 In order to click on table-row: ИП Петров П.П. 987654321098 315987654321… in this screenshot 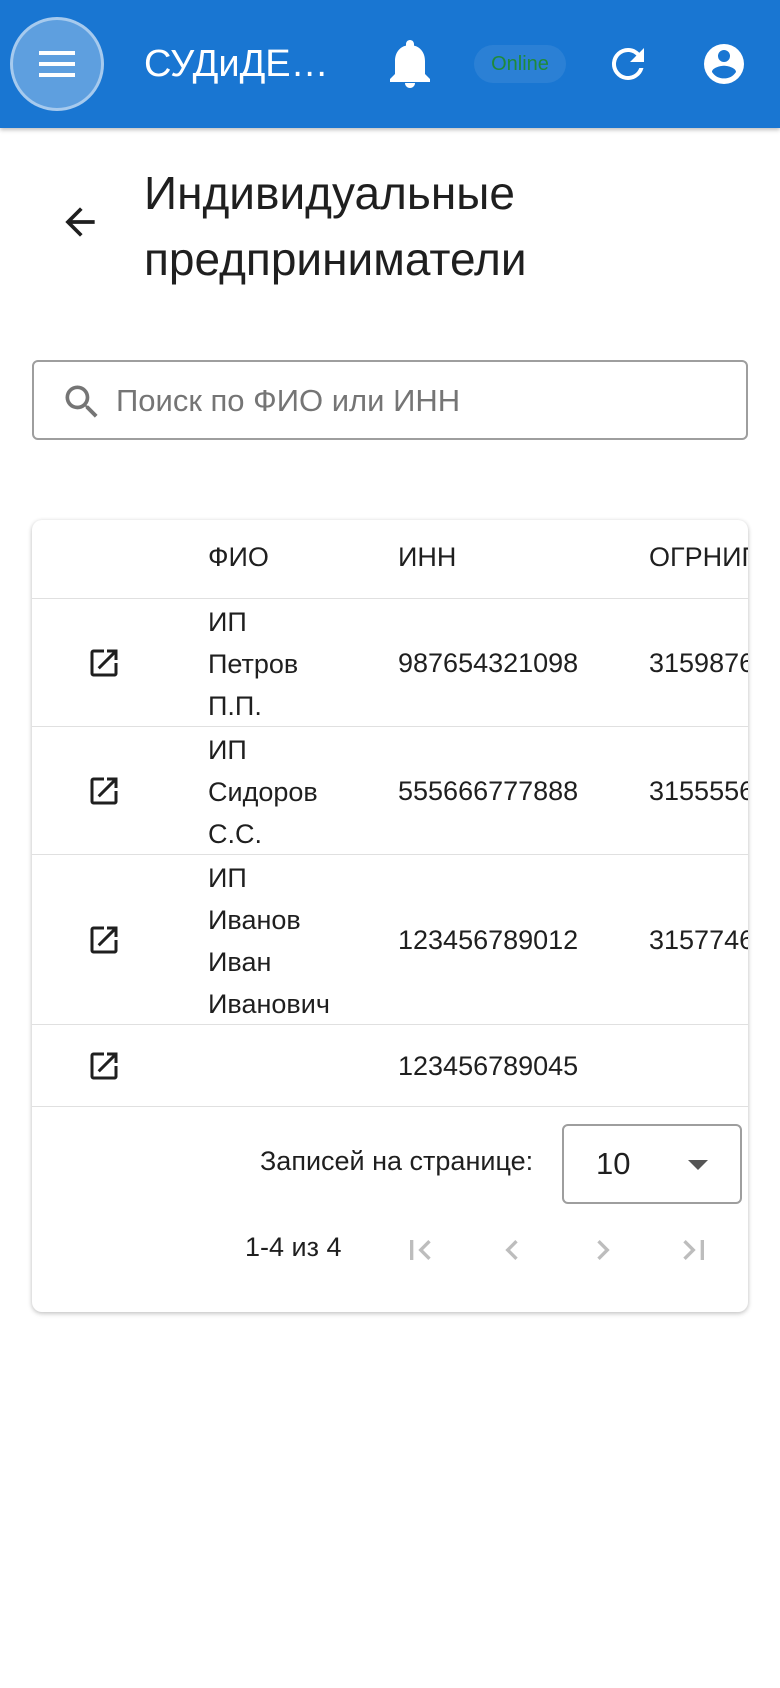, I will do `click(390, 663)`.